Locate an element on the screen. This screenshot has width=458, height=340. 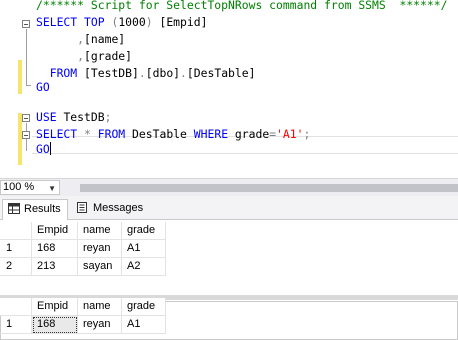
keyword-use: USE is located at coordinates (46, 117).